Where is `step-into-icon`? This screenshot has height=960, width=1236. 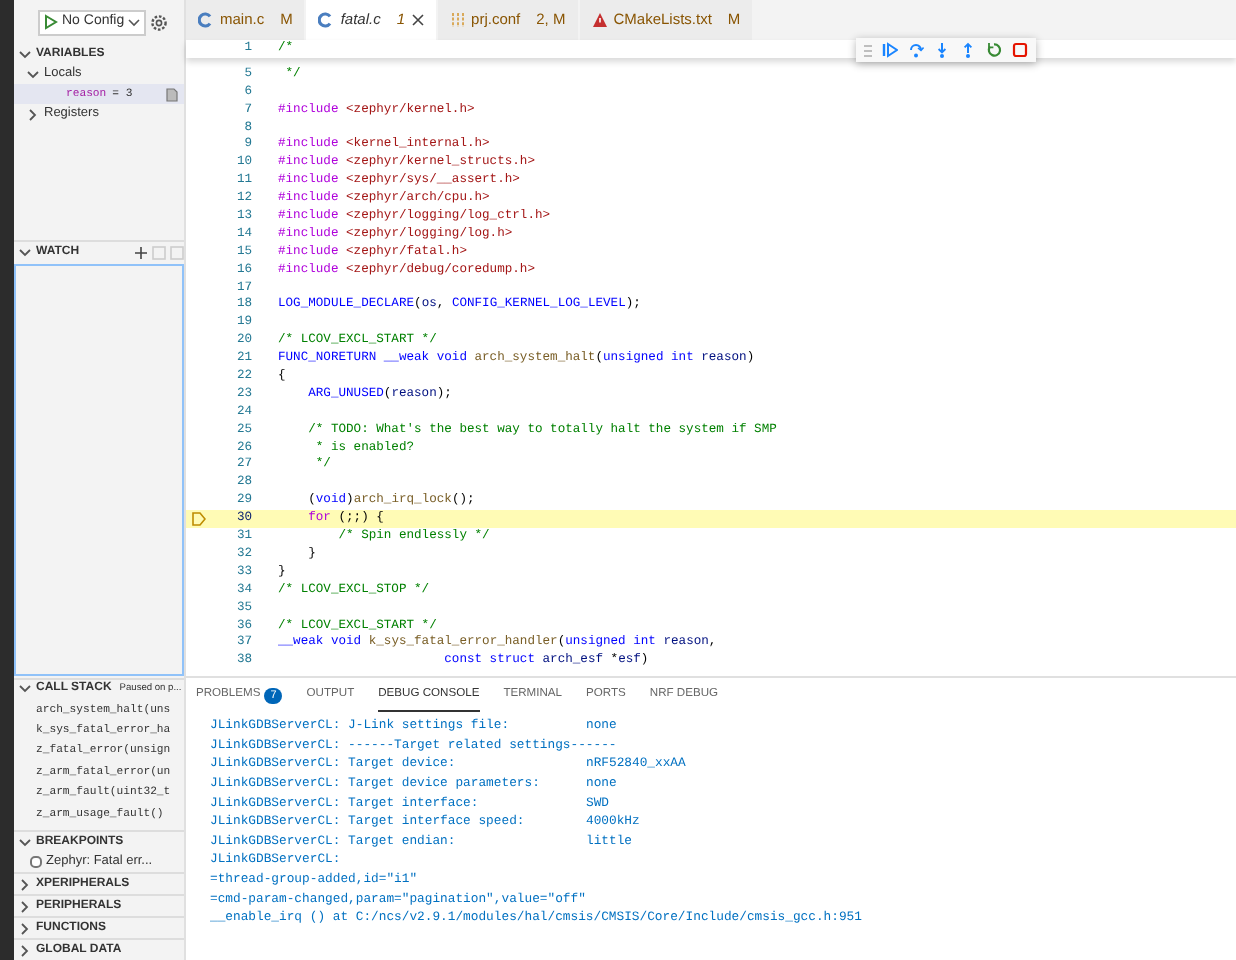
step-into-icon is located at coordinates (942, 50).